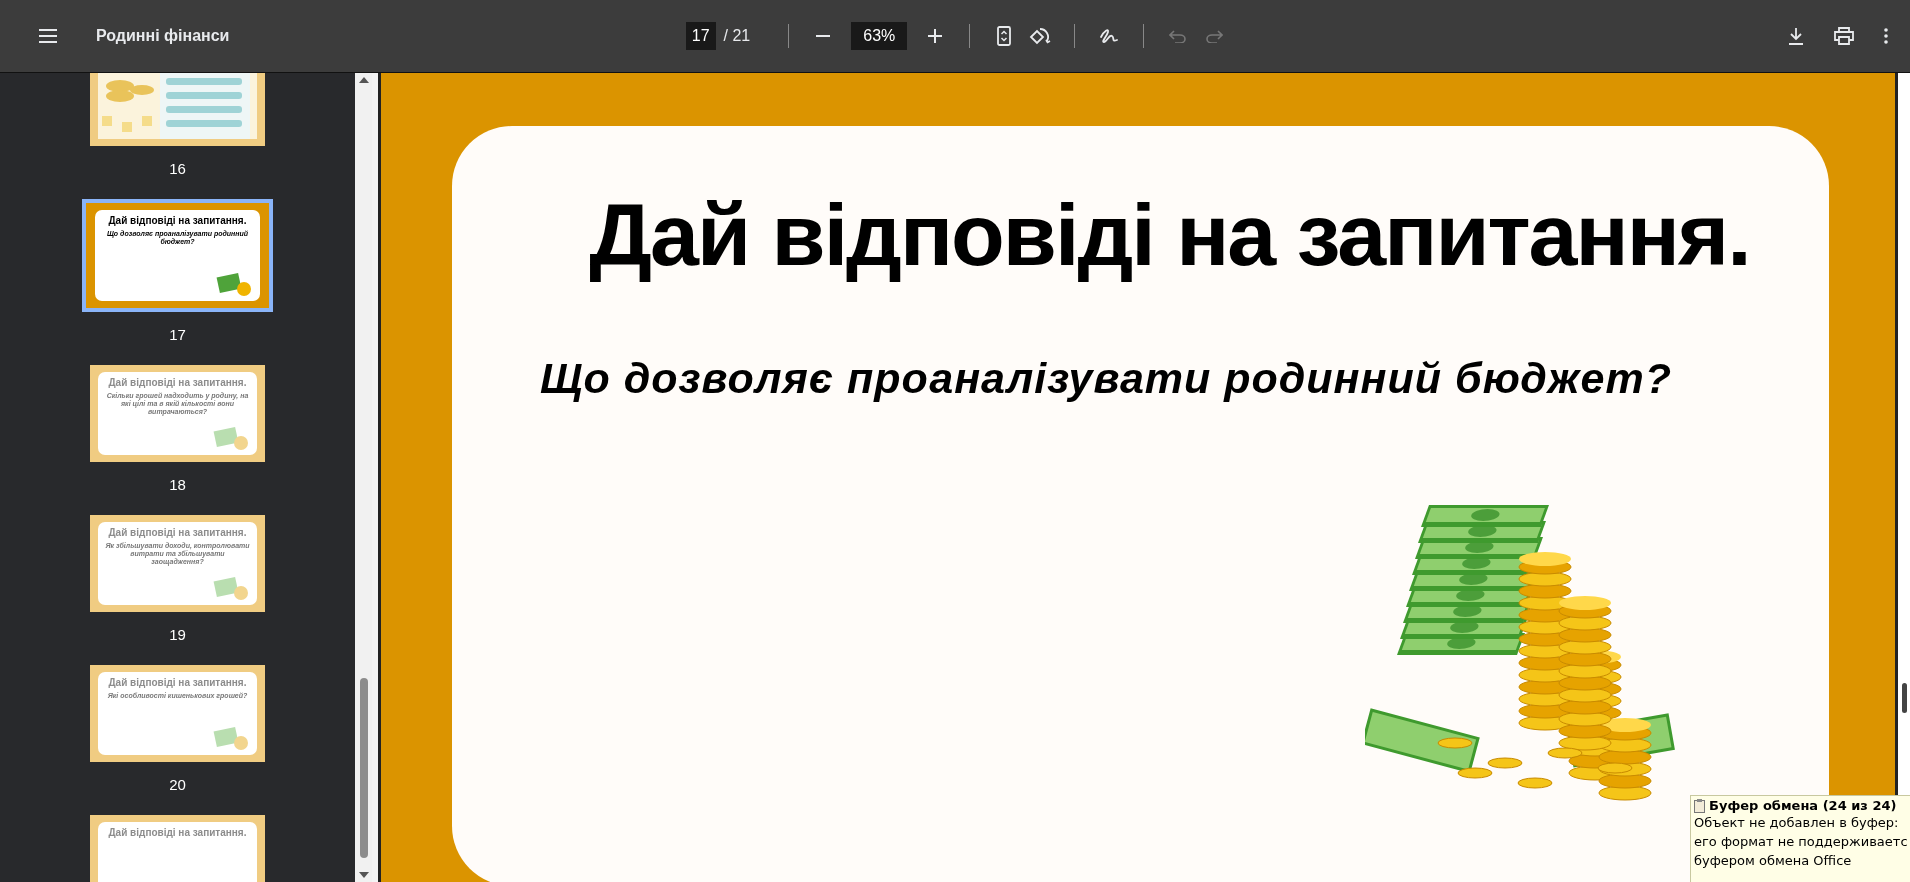  I want to click on draw-icon, so click(1109, 36).